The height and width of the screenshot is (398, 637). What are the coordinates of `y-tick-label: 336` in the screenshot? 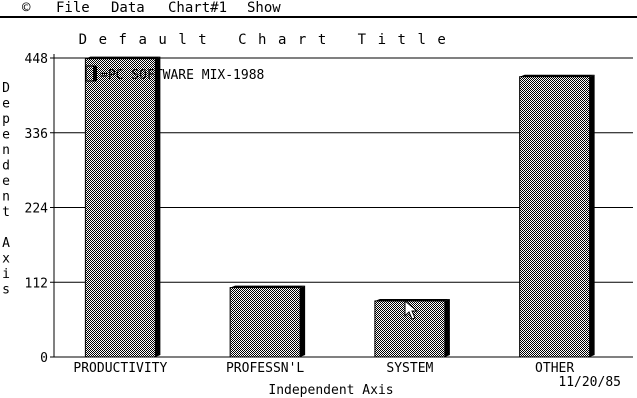 It's located at (36, 134).